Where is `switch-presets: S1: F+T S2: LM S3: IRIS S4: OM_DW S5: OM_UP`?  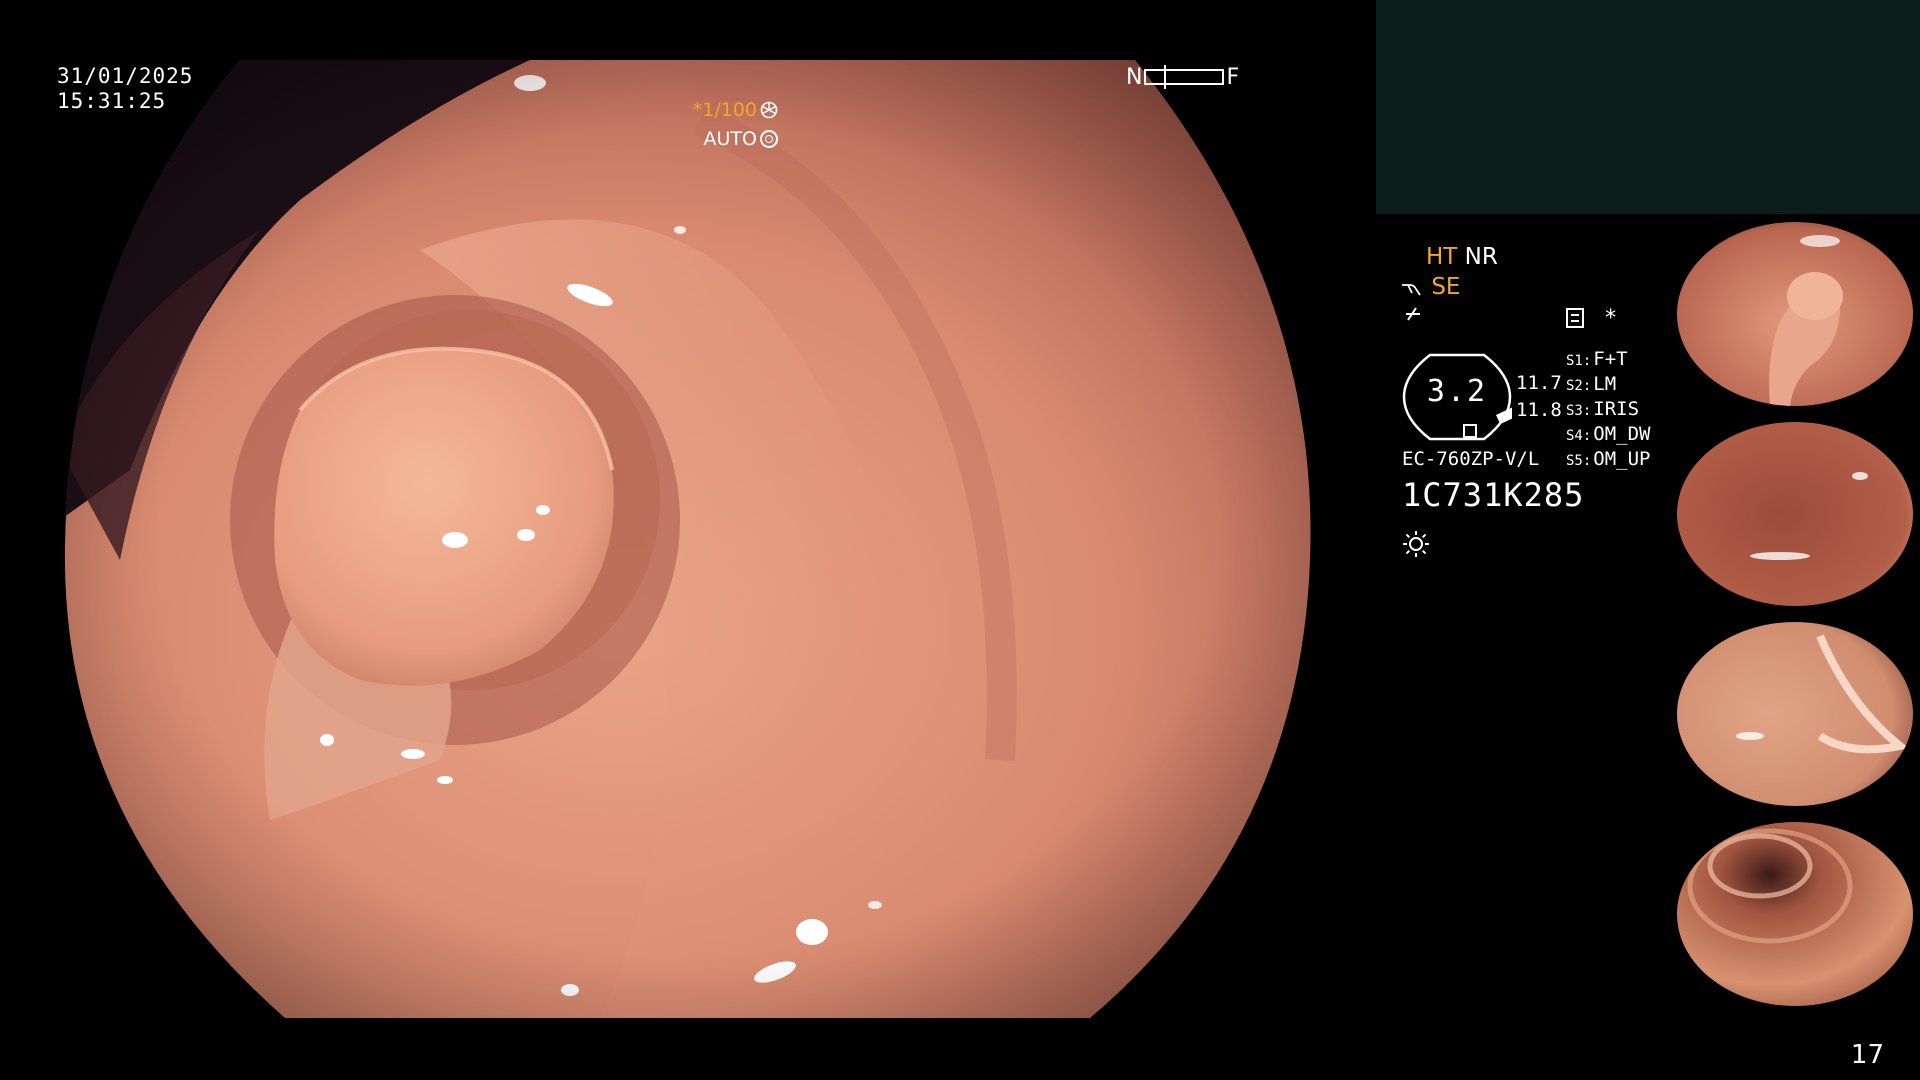 switch-presets: S1: F+T S2: LM S3: IRIS S4: OM_DW S5: OM_UP is located at coordinates (1608, 410).